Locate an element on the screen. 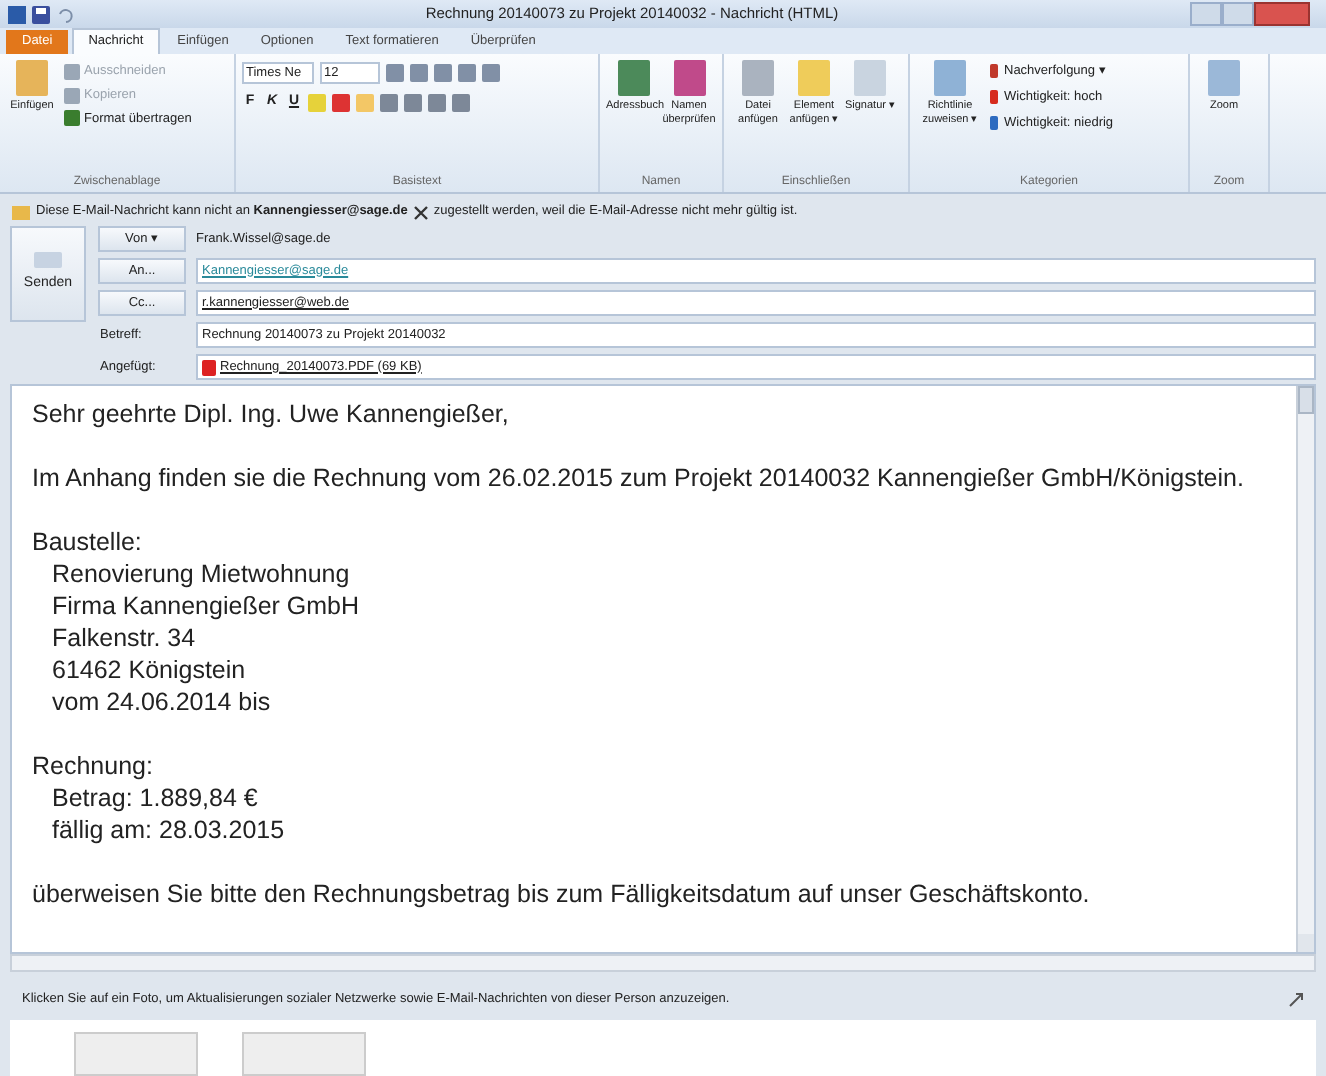 The width and height of the screenshot is (1326, 1076). body-text: Rechnung: is located at coordinates (93, 766).